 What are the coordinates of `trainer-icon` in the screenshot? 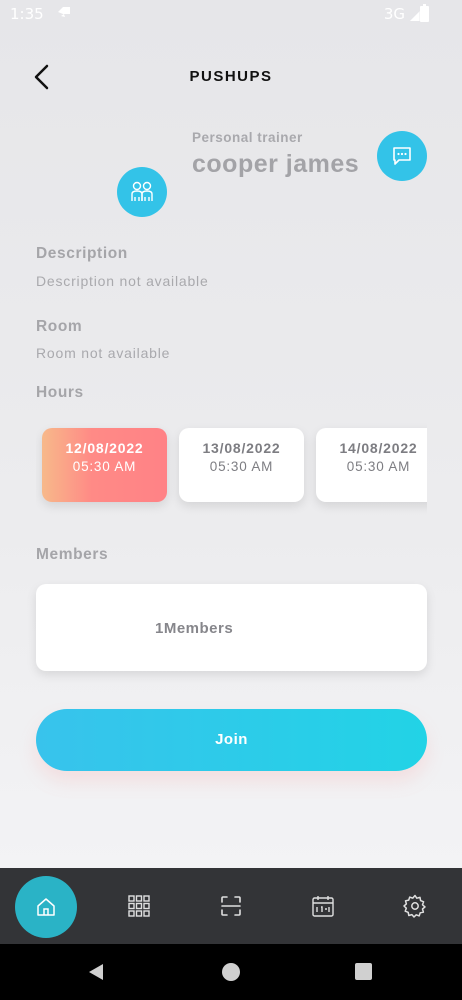 It's located at (142, 191).